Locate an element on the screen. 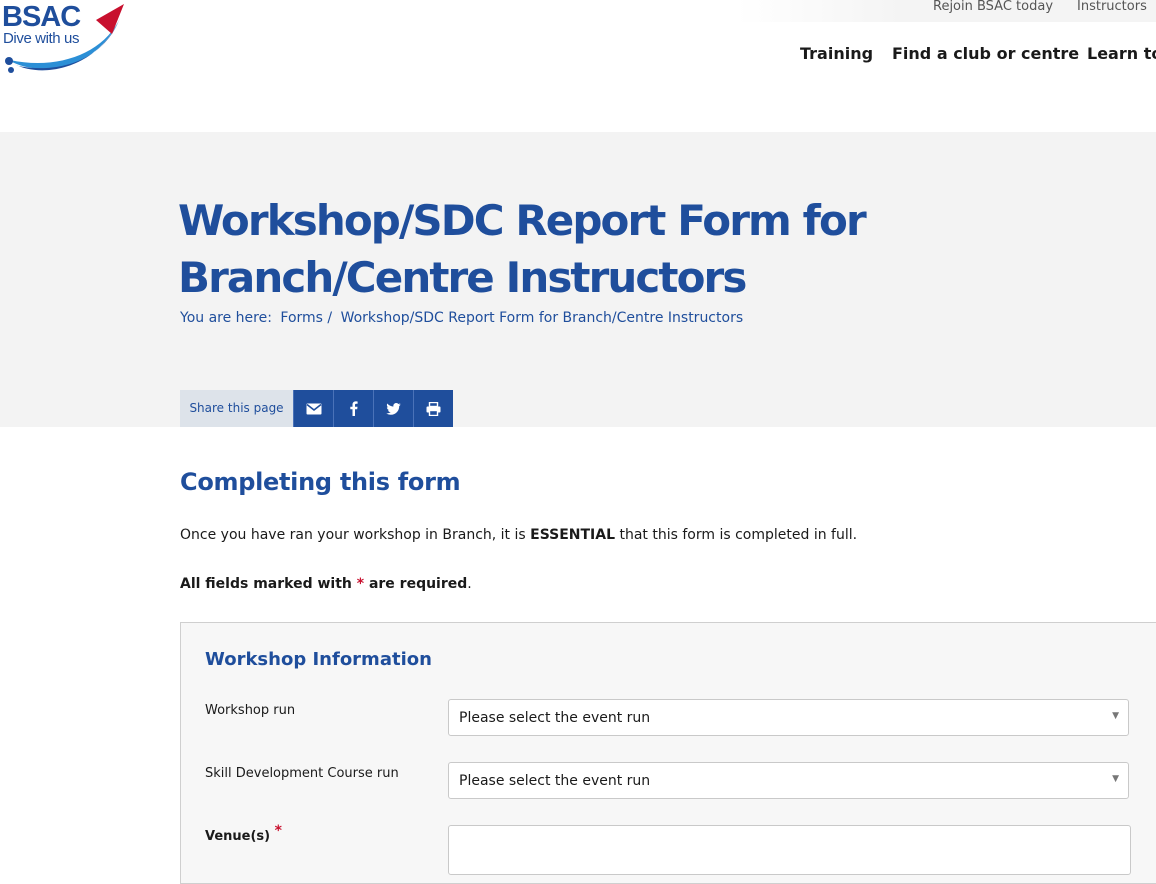 The height and width of the screenshot is (884, 1156). logo-wordmark: BSAC is located at coordinates (41, 17).